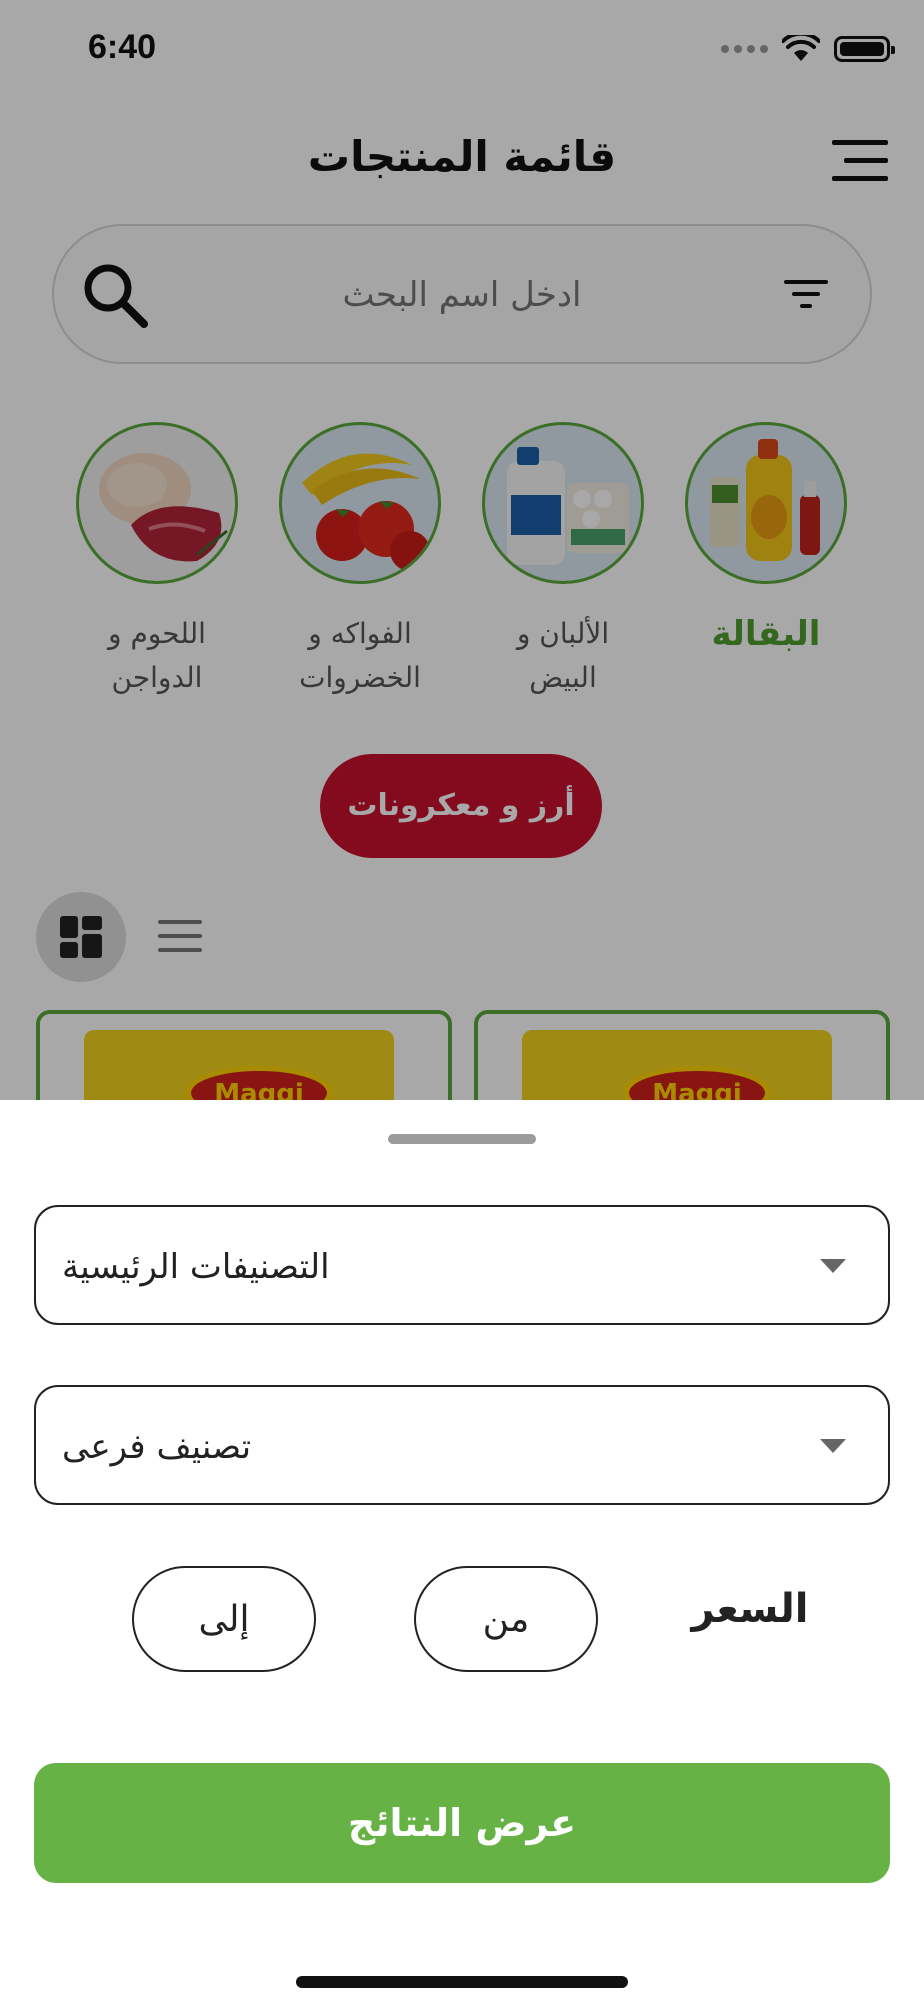 The image size is (924, 2000). I want to click on sub-category-dropdown: تصنيف فرعى, so click(462, 1445).